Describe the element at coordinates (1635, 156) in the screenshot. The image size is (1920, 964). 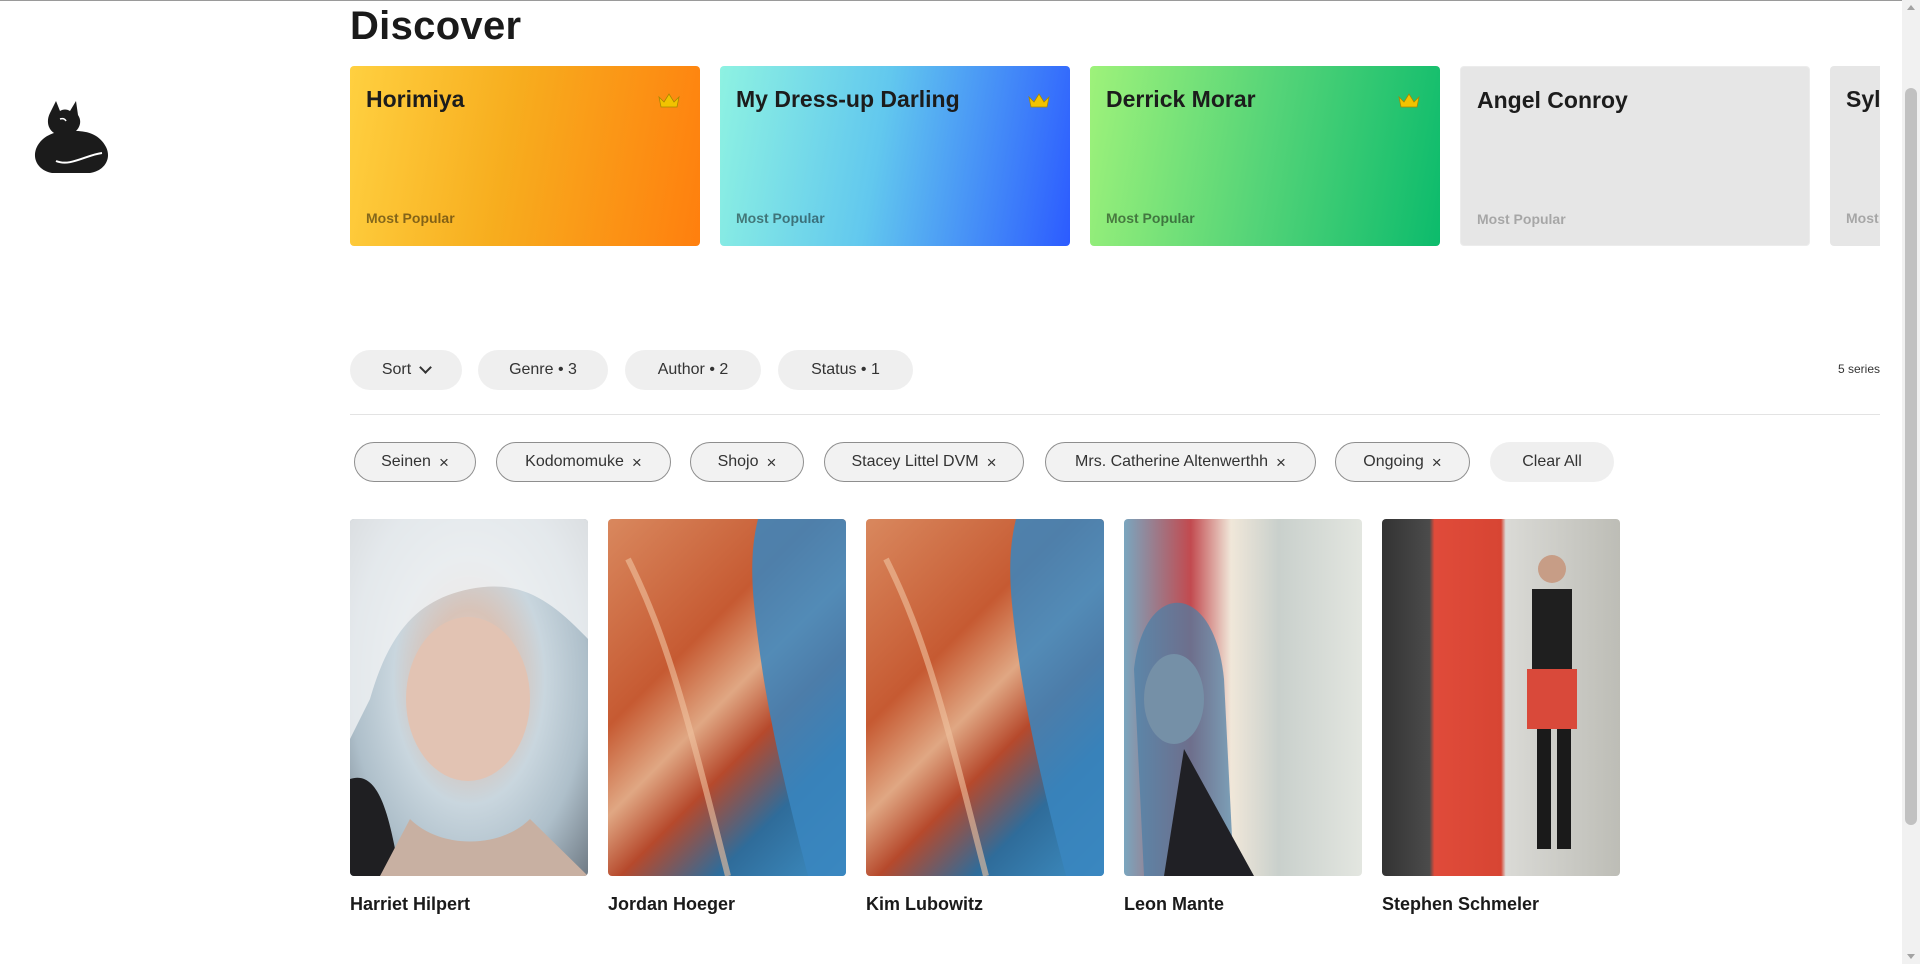
I see `featured-card: Angel Conroy Most Popular` at that location.